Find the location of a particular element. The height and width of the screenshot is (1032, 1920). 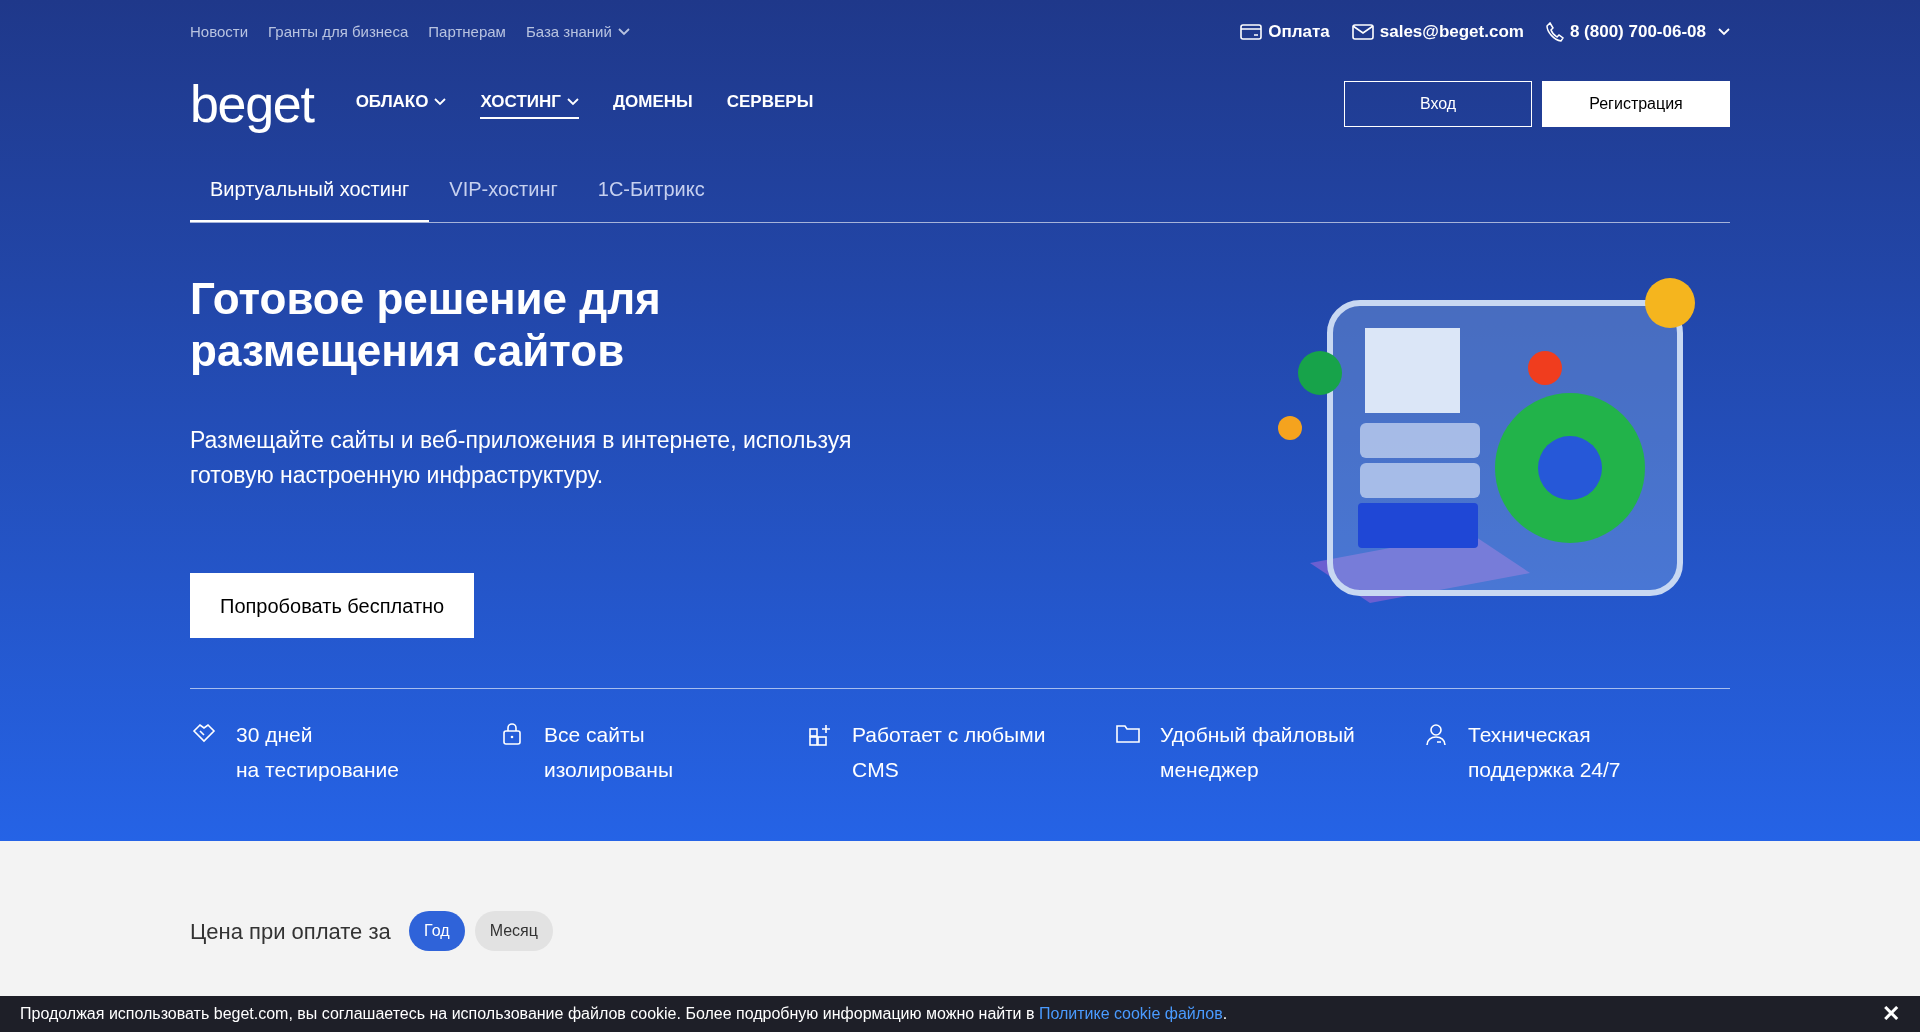

lock-icon is located at coordinates (512, 734).